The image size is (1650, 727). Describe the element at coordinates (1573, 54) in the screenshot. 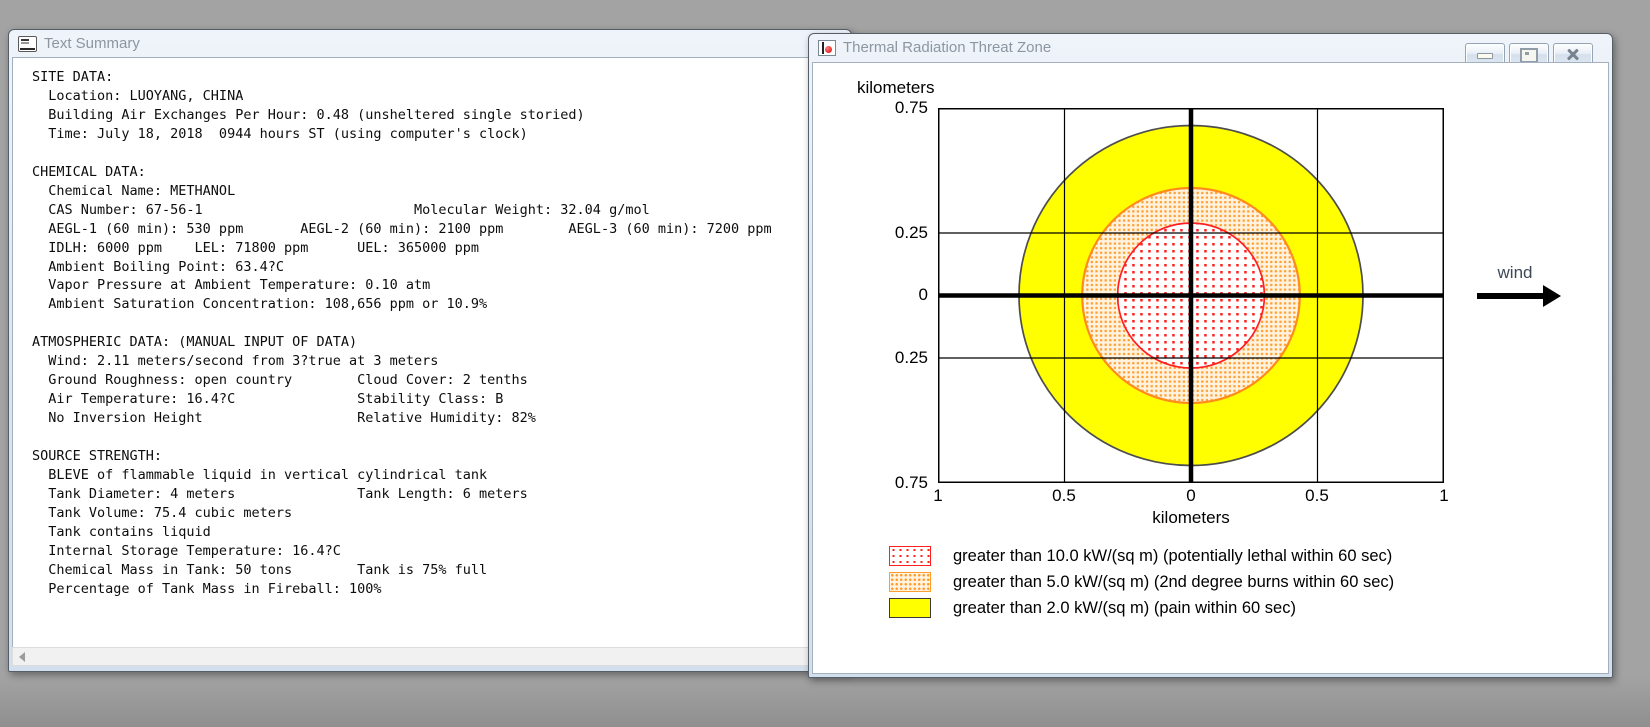

I see `close-icon` at that location.